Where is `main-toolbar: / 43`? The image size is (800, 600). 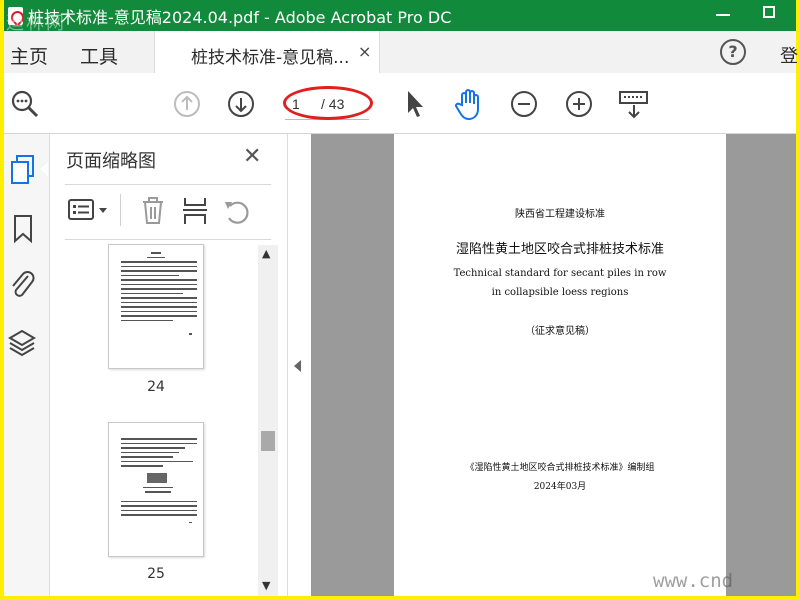 main-toolbar: / 43 is located at coordinates (400, 103).